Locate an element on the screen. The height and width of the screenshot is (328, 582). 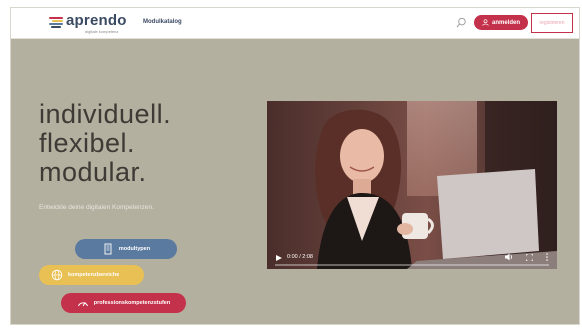
hero-subtitle: Entwickle deine digitalen Kompetenzen. is located at coordinates (96, 207).